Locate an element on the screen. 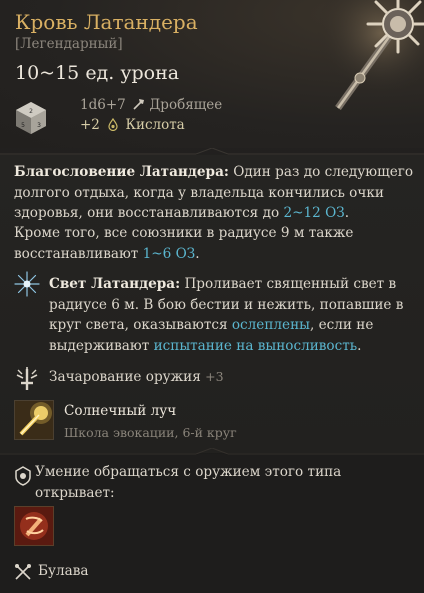  item-damage: 10~15 ед. урона is located at coordinates (97, 73).